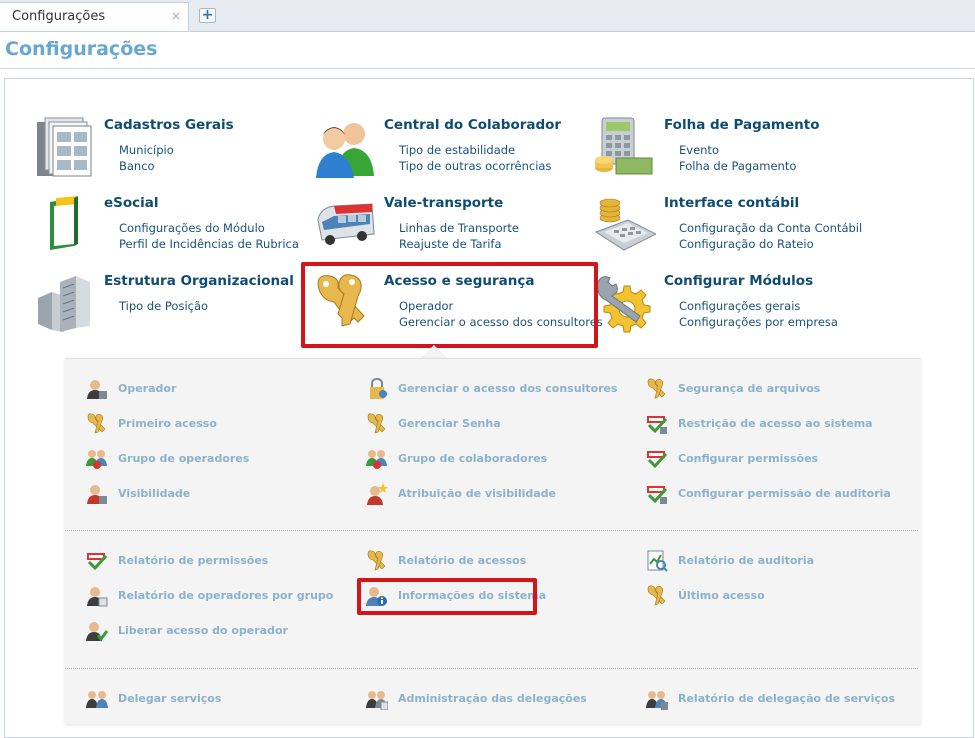 Image resolution: width=975 pixels, height=738 pixels. What do you see at coordinates (346, 224) in the screenshot?
I see `bus-icon` at bounding box center [346, 224].